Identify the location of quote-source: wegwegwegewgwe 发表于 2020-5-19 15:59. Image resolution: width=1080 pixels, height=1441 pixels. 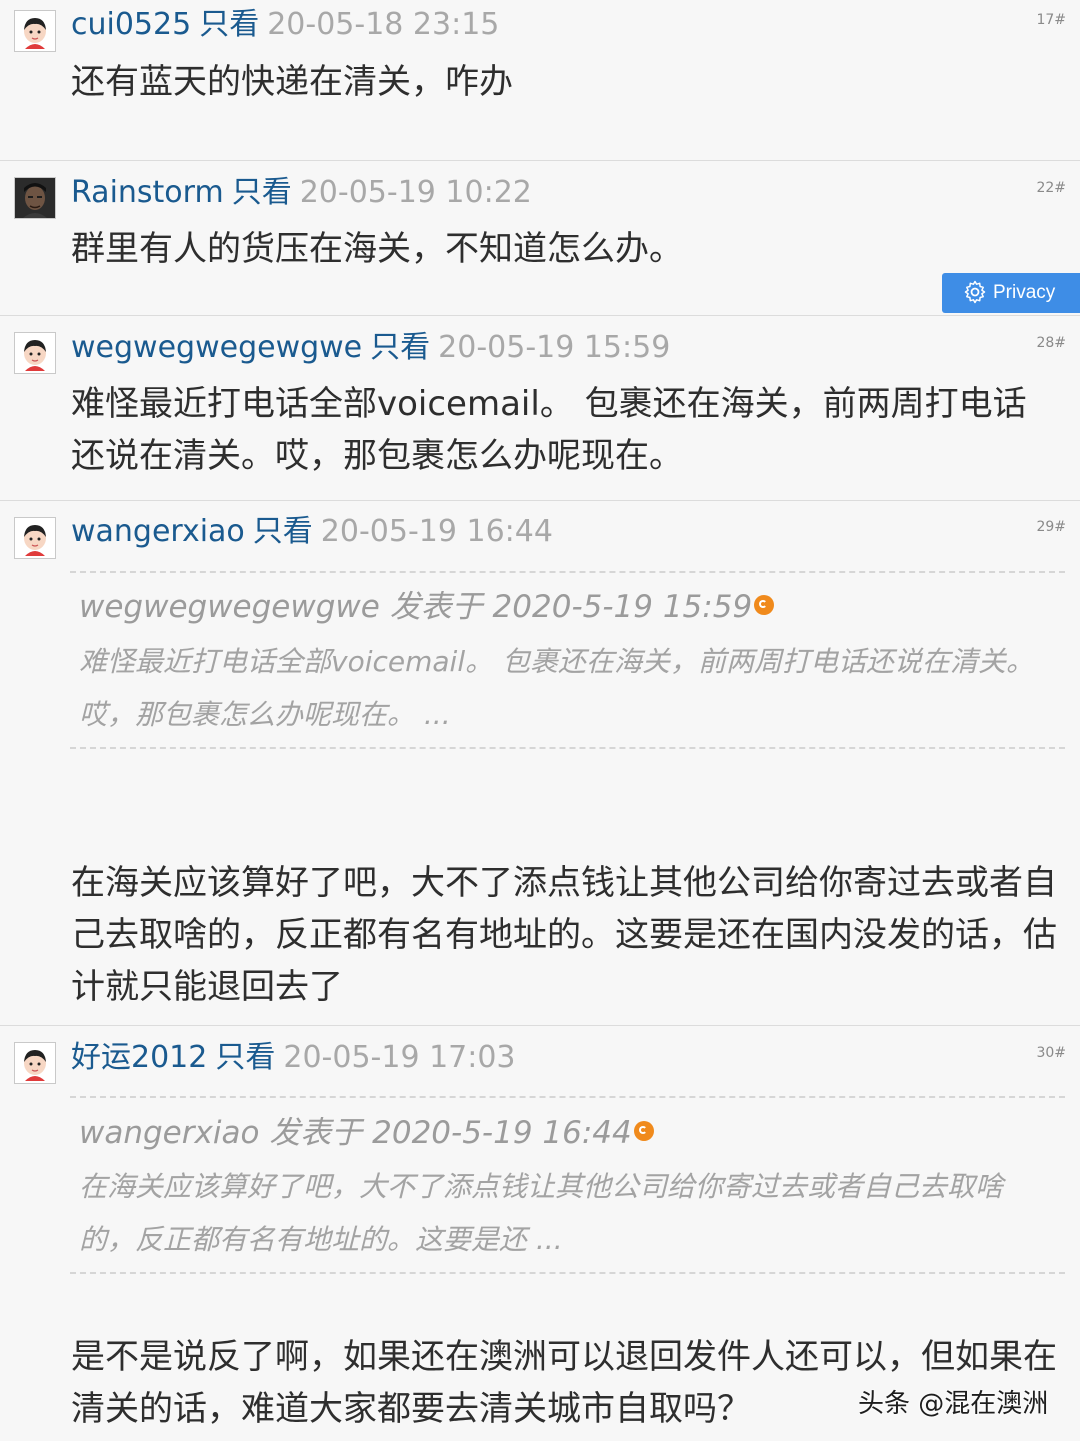
(416, 607).